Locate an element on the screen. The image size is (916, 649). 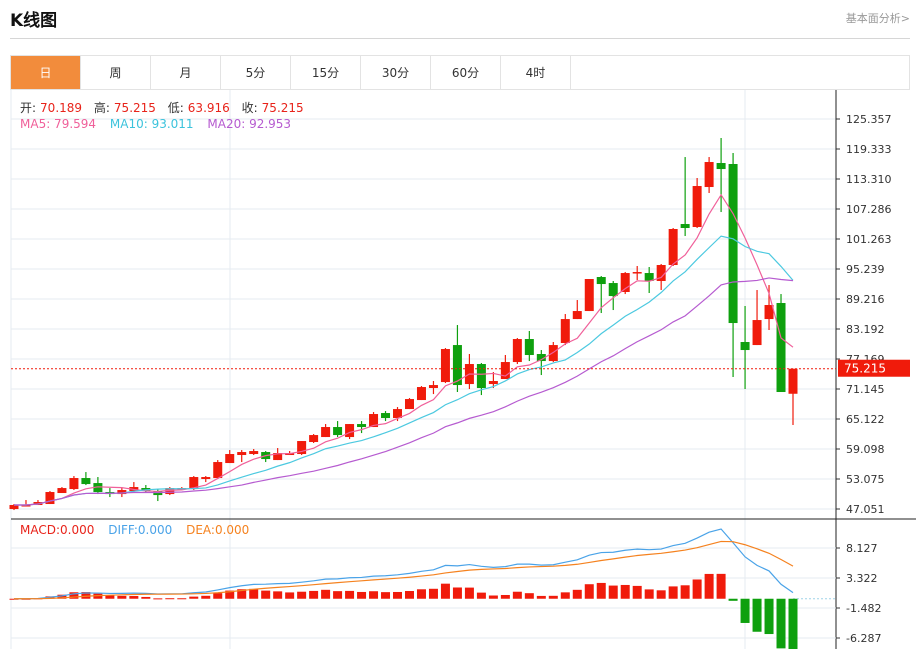
close-label: 收: is located at coordinates (249, 108).